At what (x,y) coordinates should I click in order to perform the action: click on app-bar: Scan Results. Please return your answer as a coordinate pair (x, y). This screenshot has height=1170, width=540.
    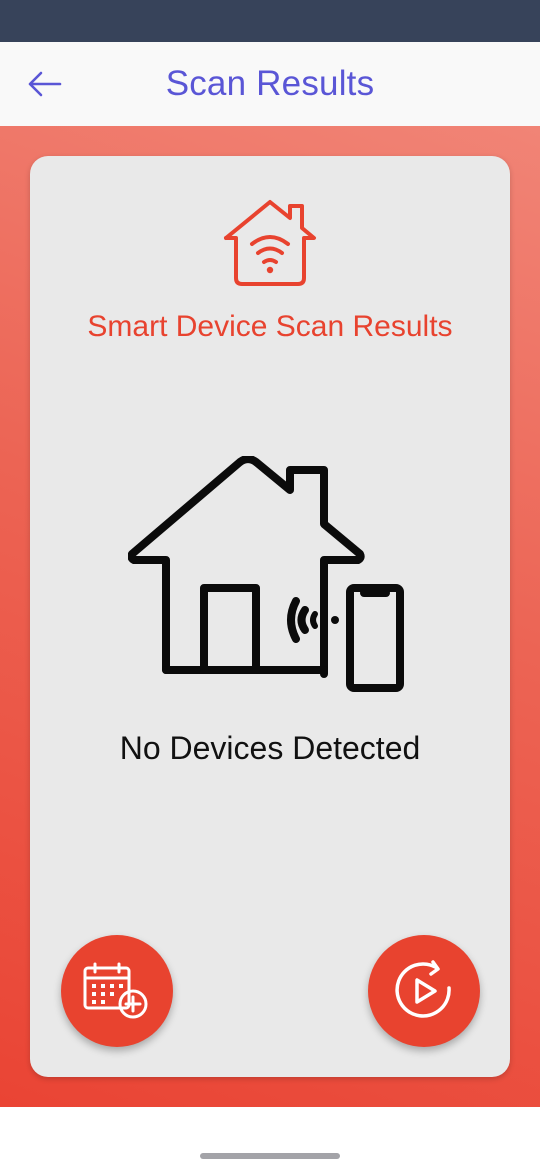
    Looking at the image, I should click on (270, 84).